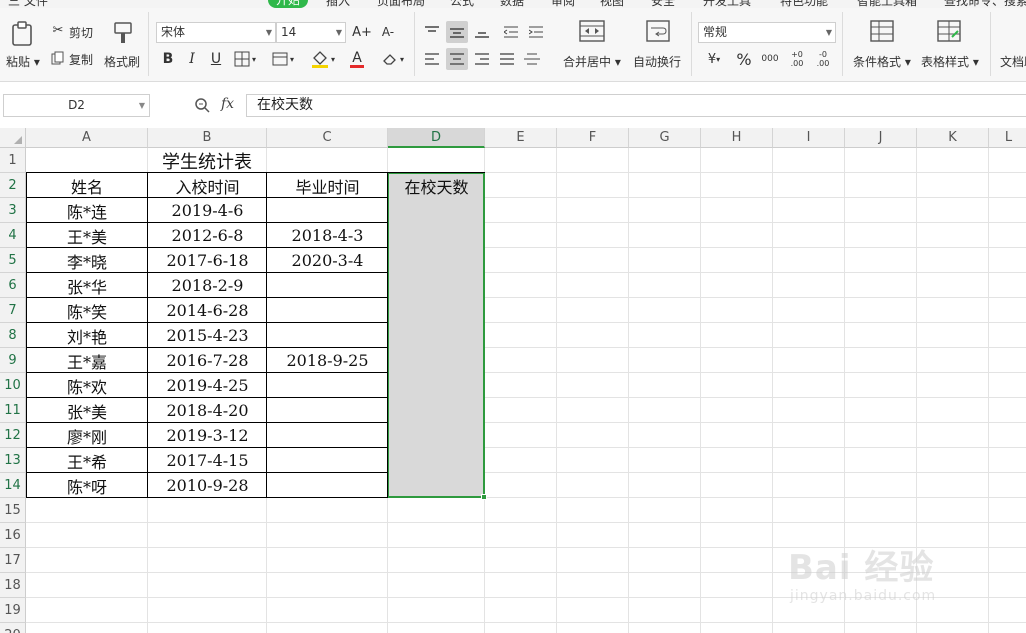 Image resolution: width=1026 pixels, height=633 pixels. Describe the element at coordinates (612, 4) in the screenshot. I see `menu-item: 视图` at that location.